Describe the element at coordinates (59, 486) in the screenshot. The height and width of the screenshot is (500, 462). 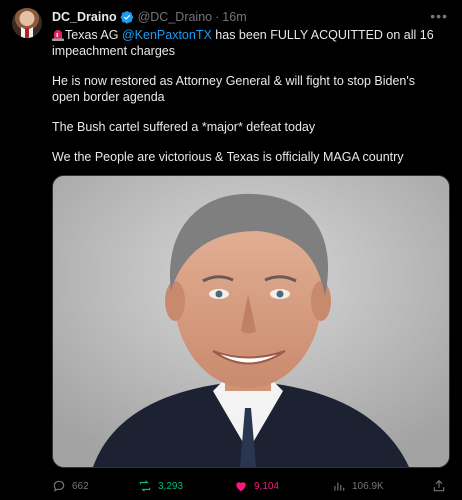
I see `reply-icon` at that location.